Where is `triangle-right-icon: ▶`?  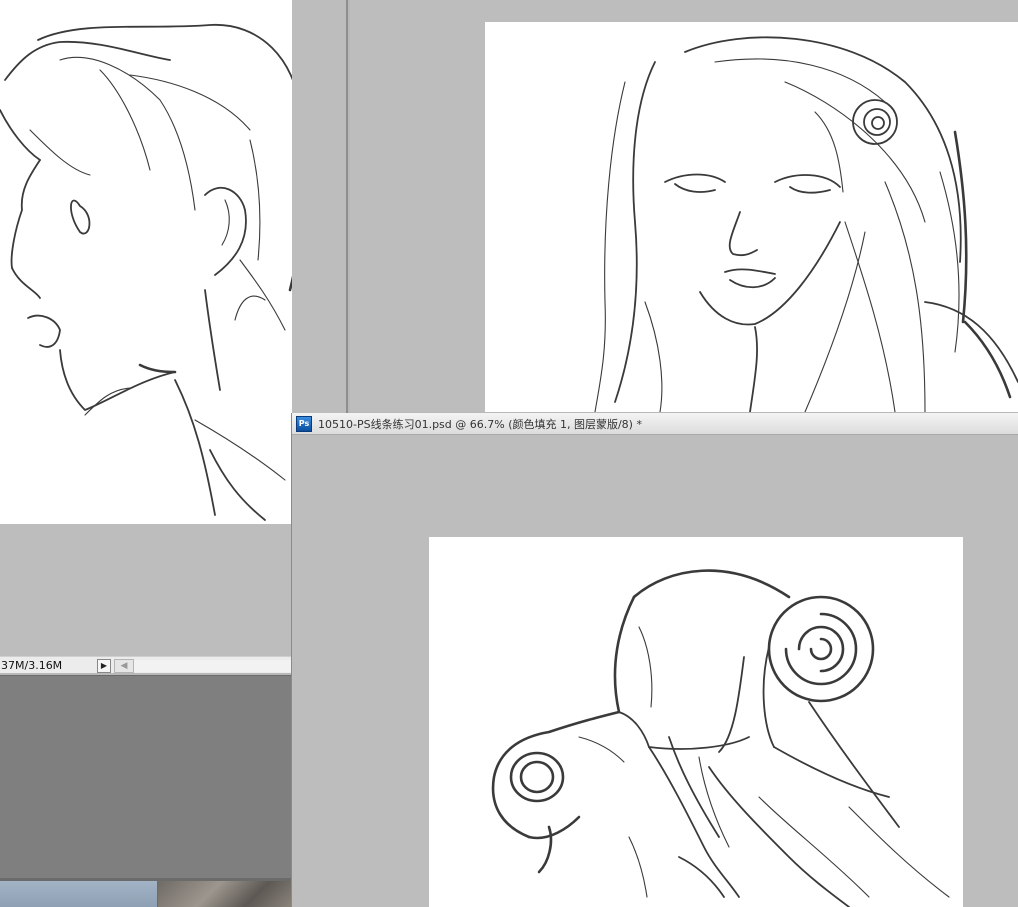
triangle-right-icon: ▶ is located at coordinates (104, 665).